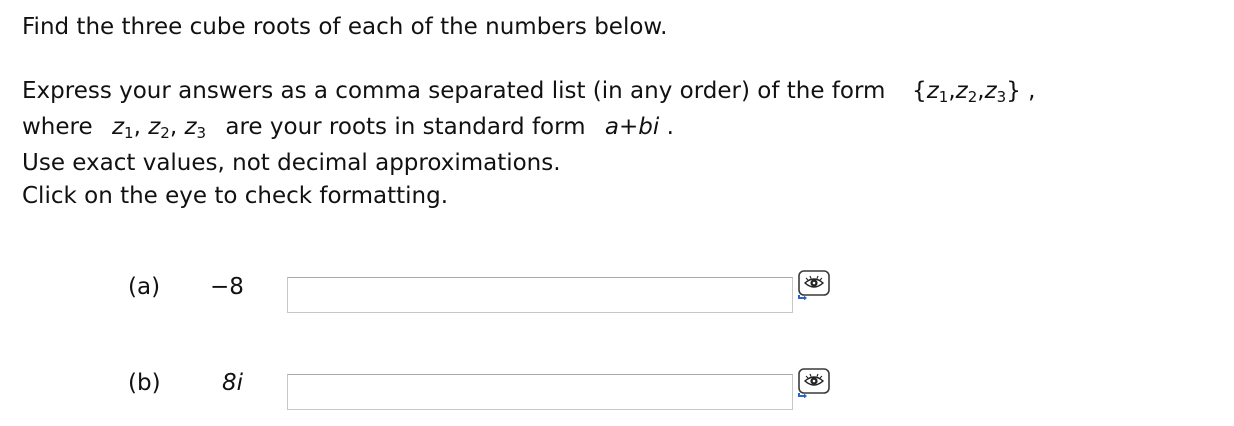 This screenshot has height=426, width=1234. Describe the element at coordinates (540, 392) in the screenshot. I see `part-b-answer-input` at that location.